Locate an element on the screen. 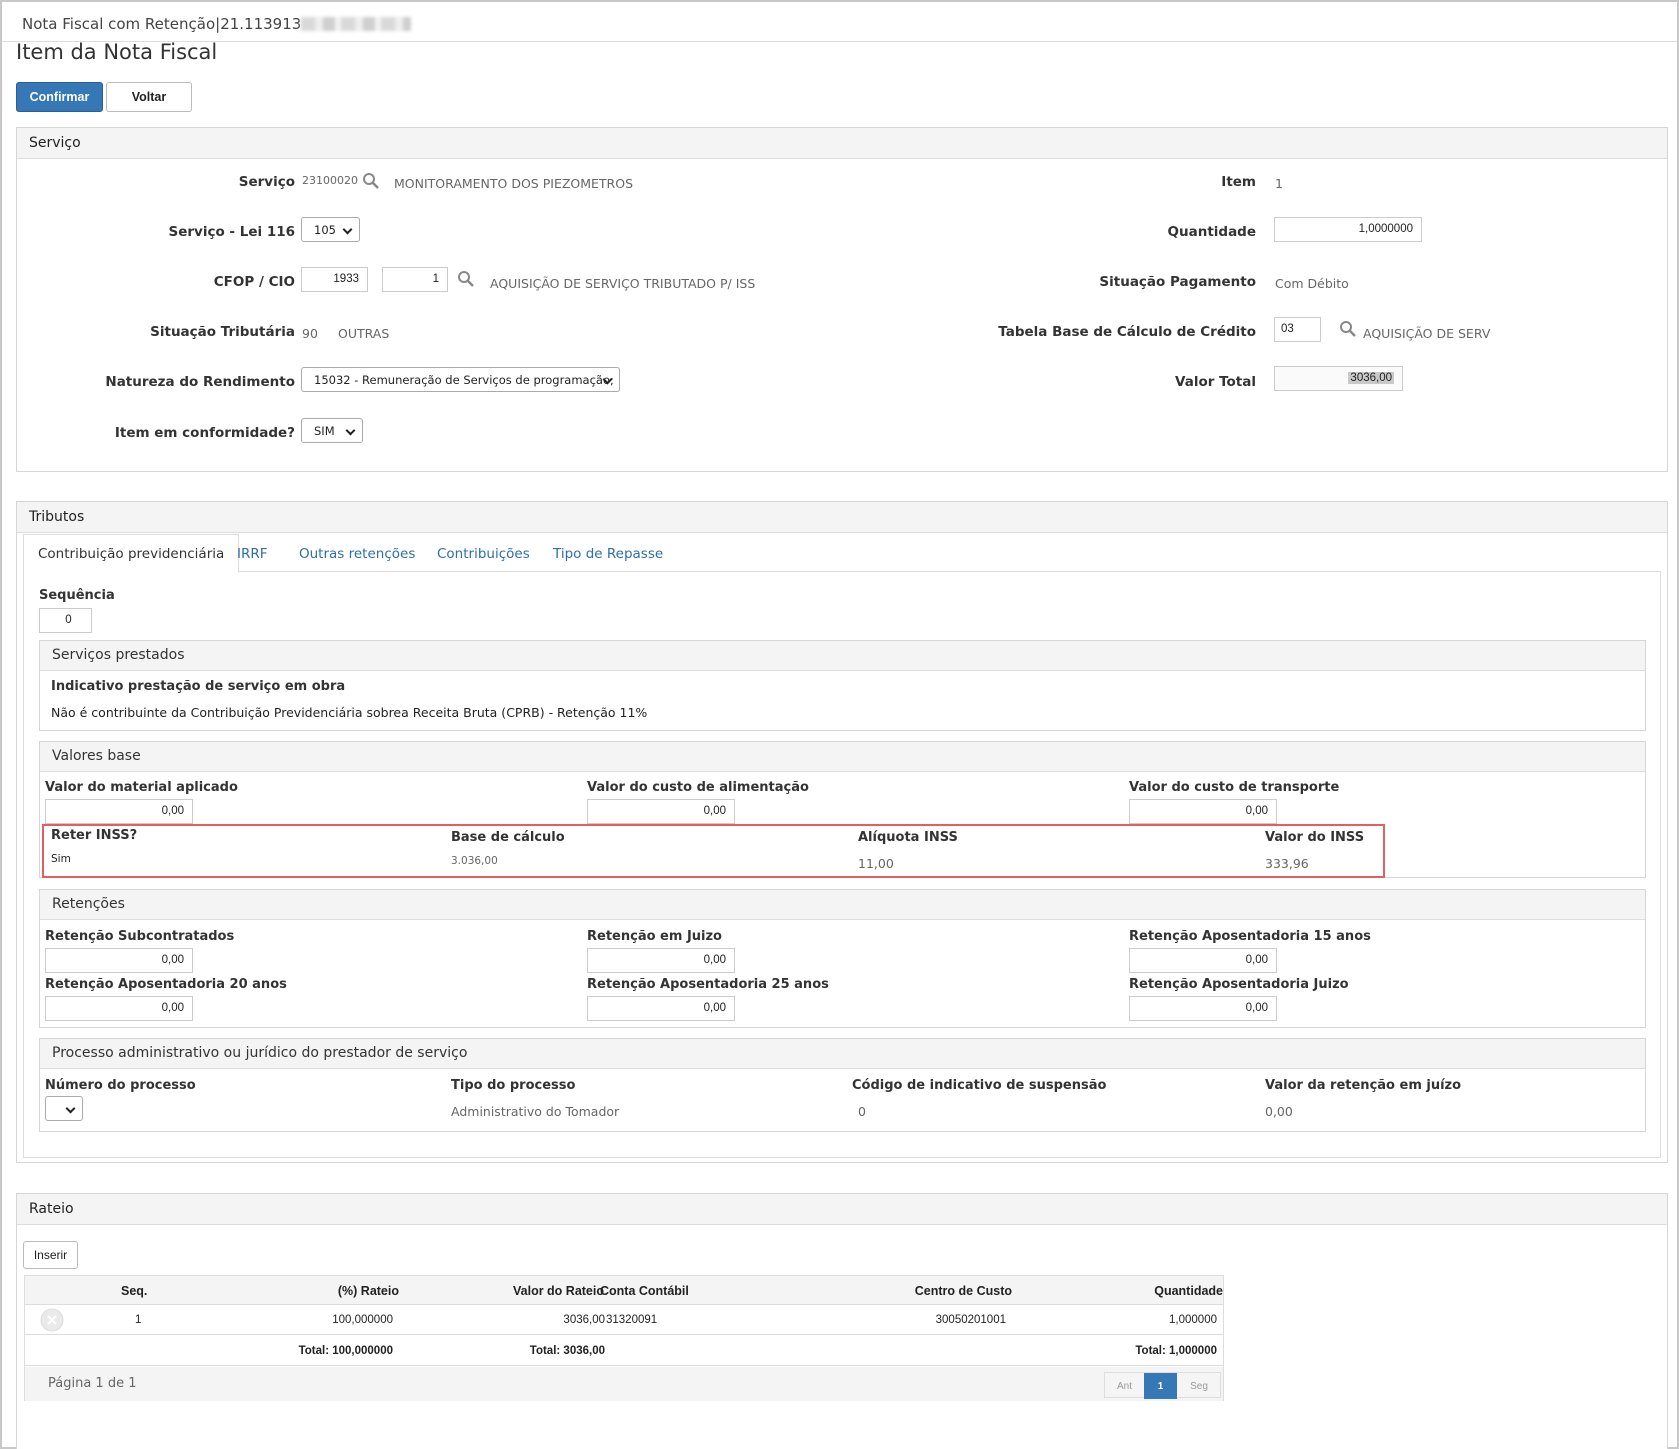  table-footer: Página 1 de 1 Ant 1 Seg is located at coordinates (624, 1384).